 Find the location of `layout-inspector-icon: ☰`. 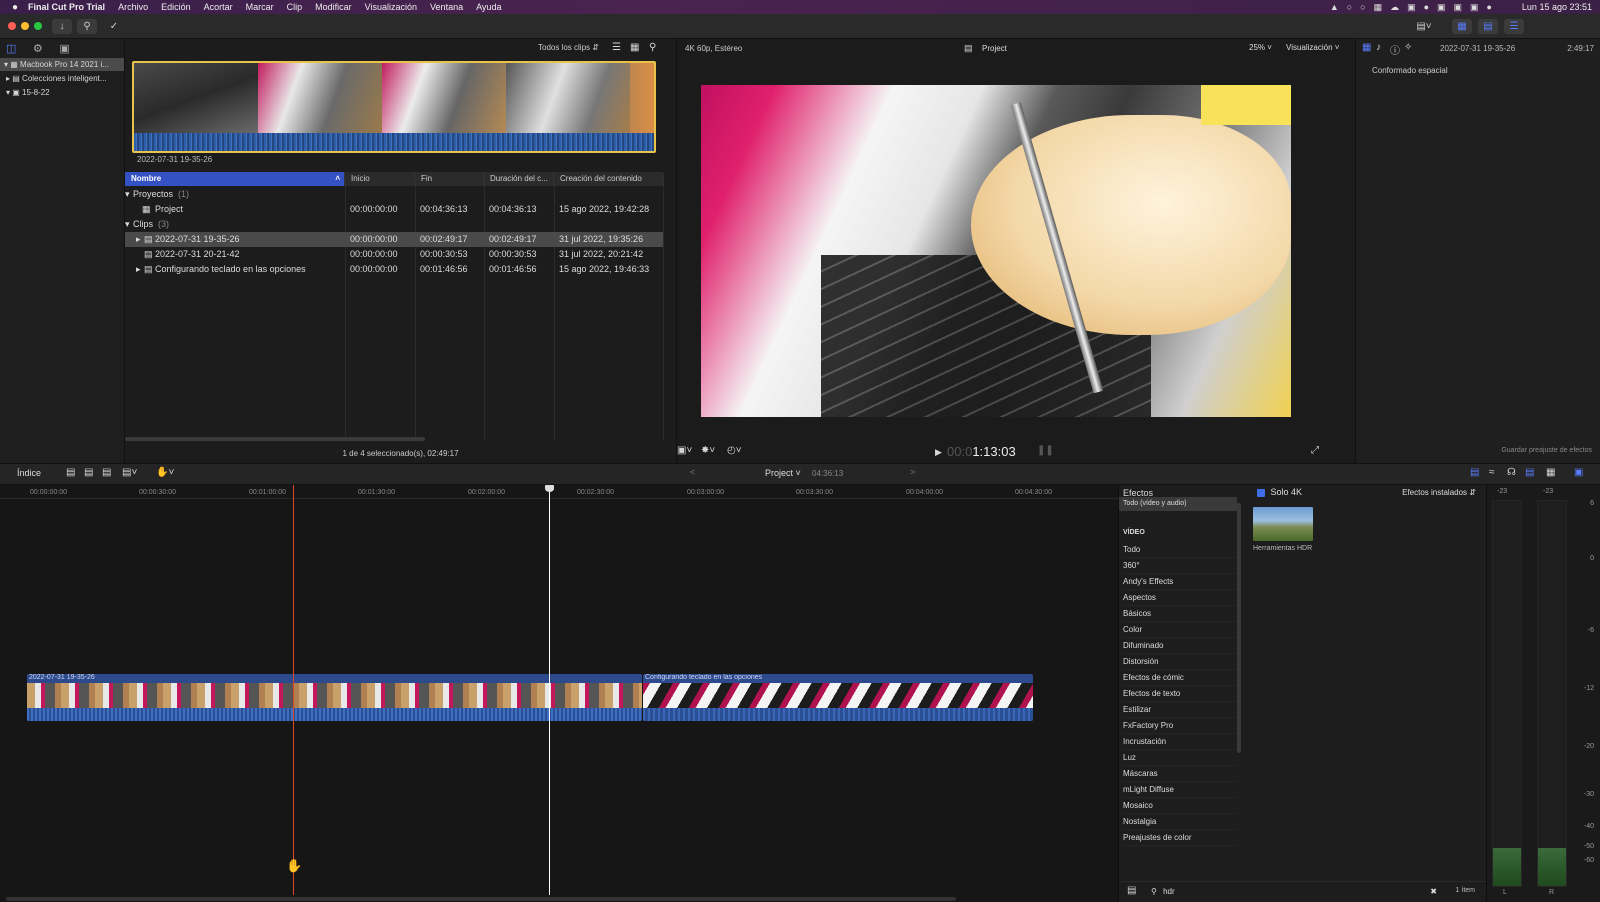

layout-inspector-icon: ☰ is located at coordinates (1514, 26).